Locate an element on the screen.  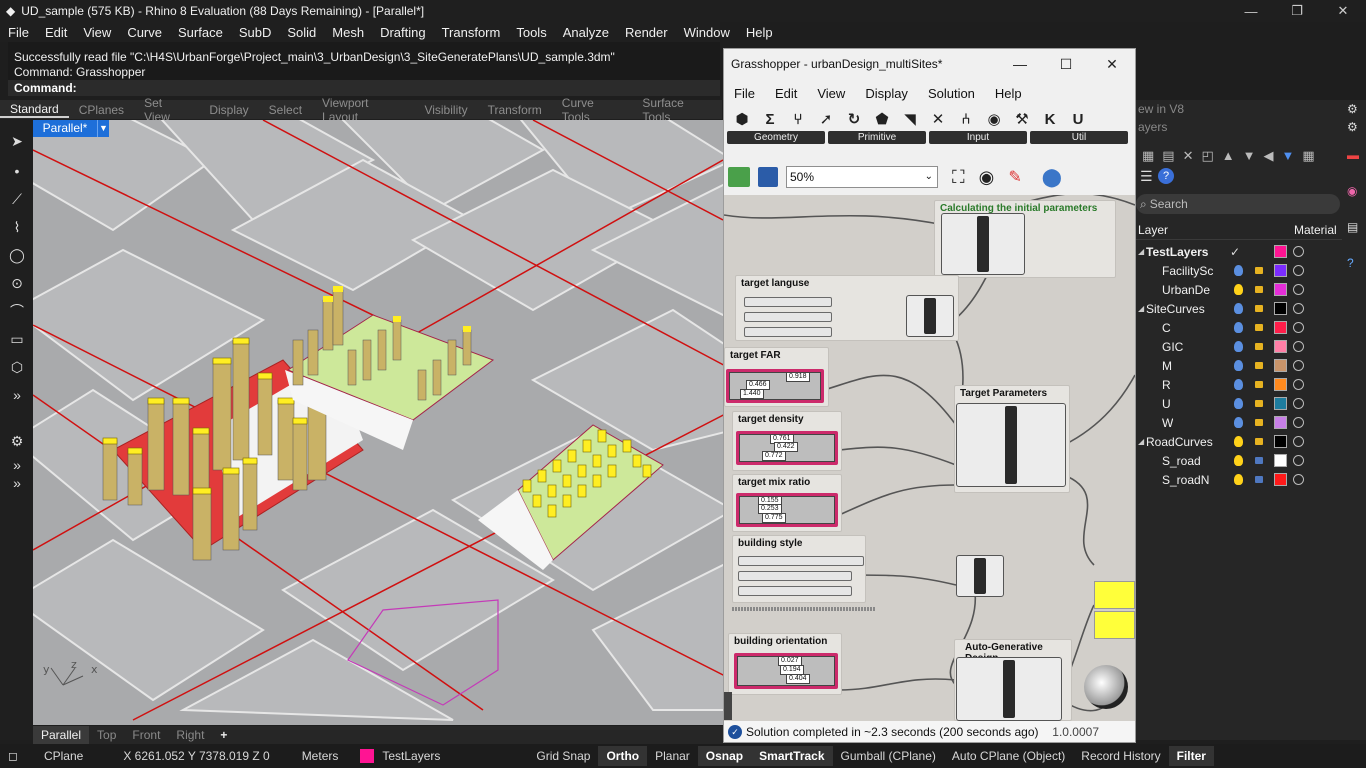
group-geometry: Geometry is located at coordinates (776, 137).